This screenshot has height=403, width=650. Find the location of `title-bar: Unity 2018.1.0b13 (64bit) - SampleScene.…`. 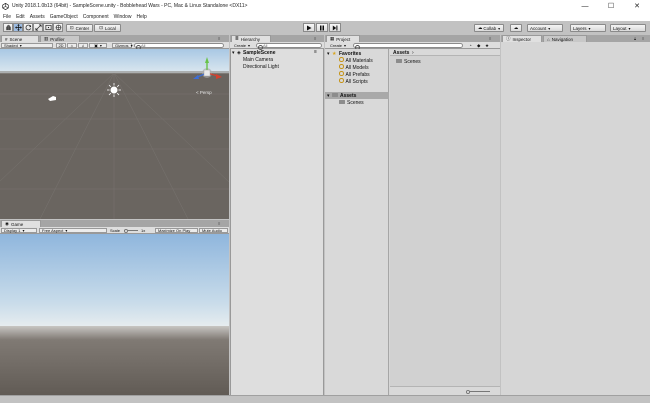

title-bar: Unity 2018.1.0b13 (64bit) - SampleScene.… is located at coordinates (325, 6).